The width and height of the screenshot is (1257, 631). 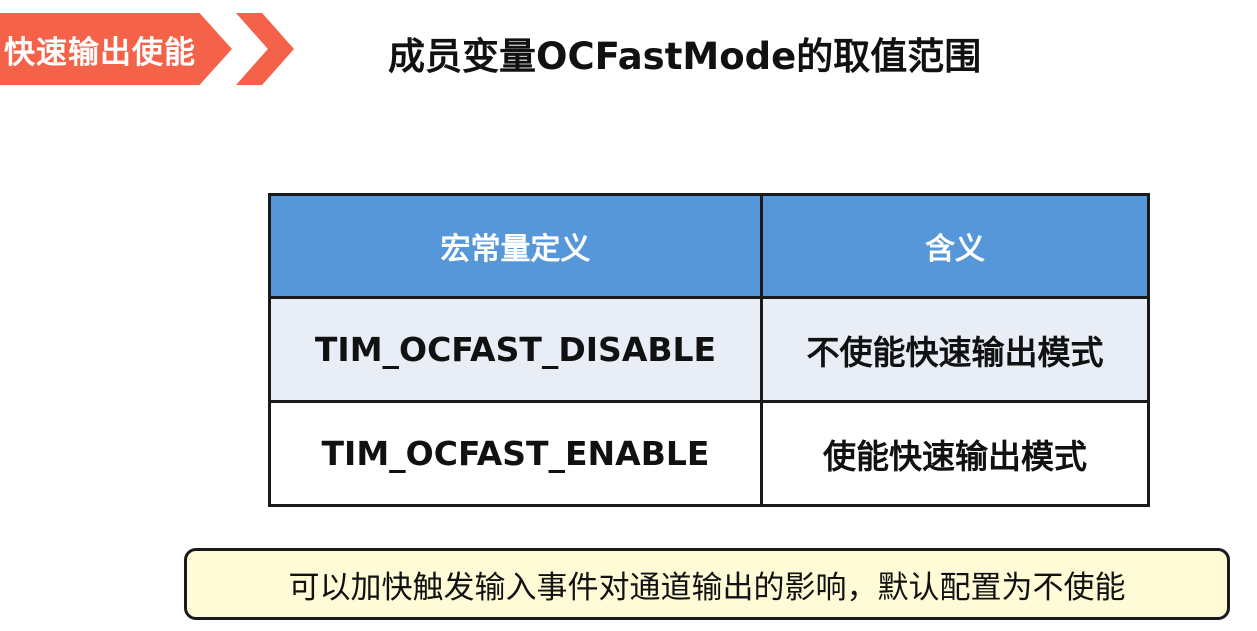 What do you see at coordinates (265, 49) in the screenshot?
I see `chevron-right-icon` at bounding box center [265, 49].